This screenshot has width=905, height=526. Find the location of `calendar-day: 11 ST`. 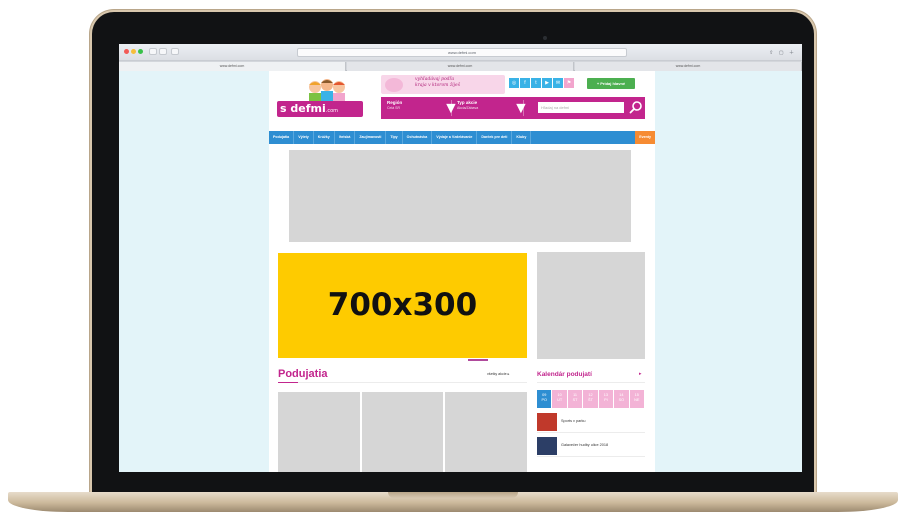

calendar-day: 11 ST is located at coordinates (575, 399).